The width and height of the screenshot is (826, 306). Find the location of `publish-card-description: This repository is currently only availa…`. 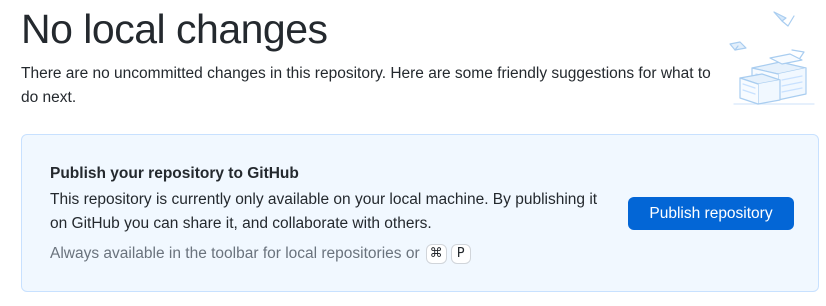

publish-card-description: This repository is currently only availa… is located at coordinates (324, 211).